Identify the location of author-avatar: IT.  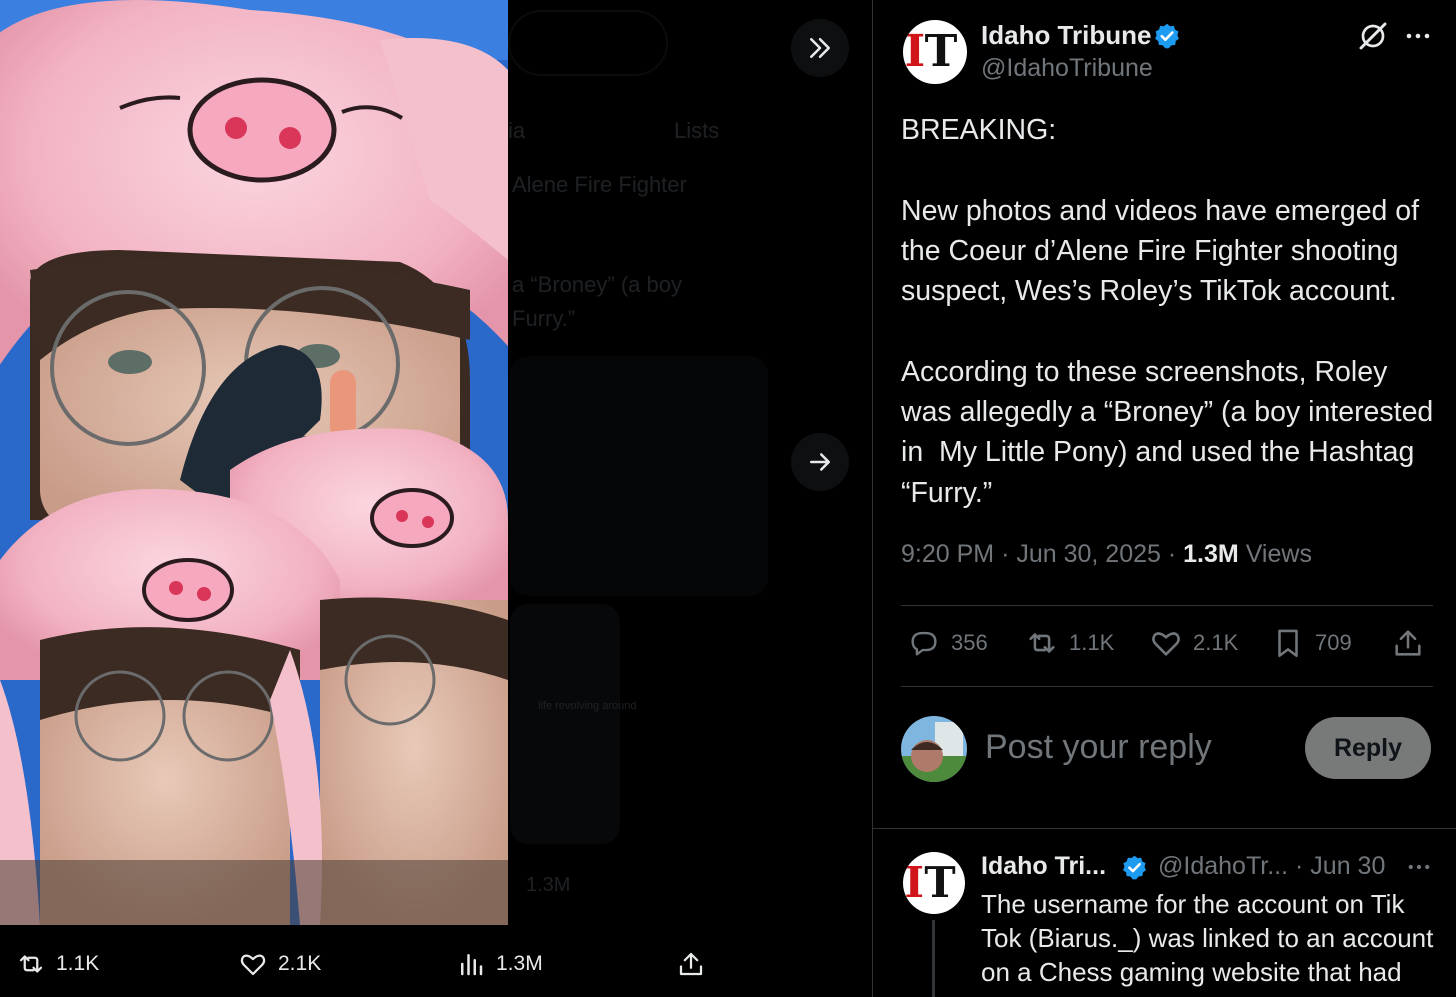
(935, 52).